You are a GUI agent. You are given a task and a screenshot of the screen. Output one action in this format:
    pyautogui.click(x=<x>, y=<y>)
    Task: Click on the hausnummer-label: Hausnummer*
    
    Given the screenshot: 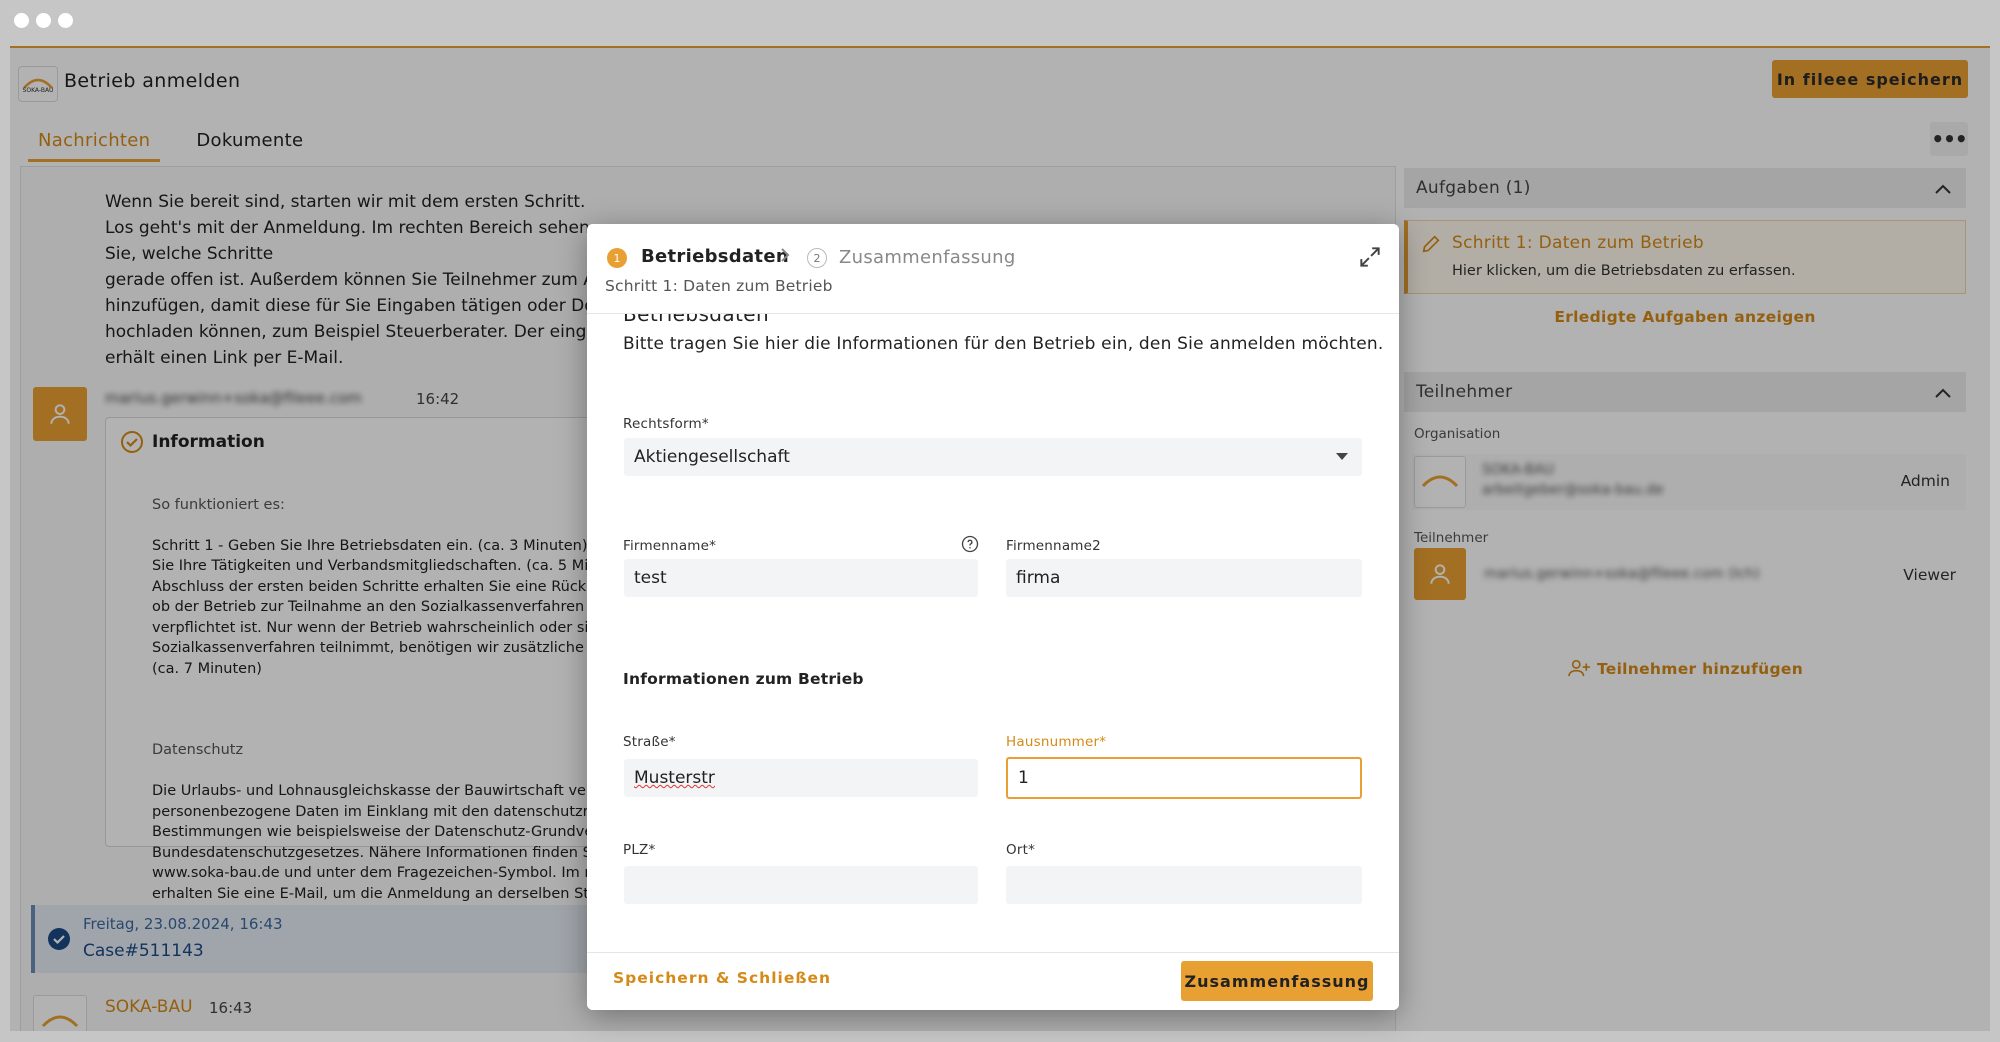 What is the action you would take?
    pyautogui.click(x=1056, y=742)
    